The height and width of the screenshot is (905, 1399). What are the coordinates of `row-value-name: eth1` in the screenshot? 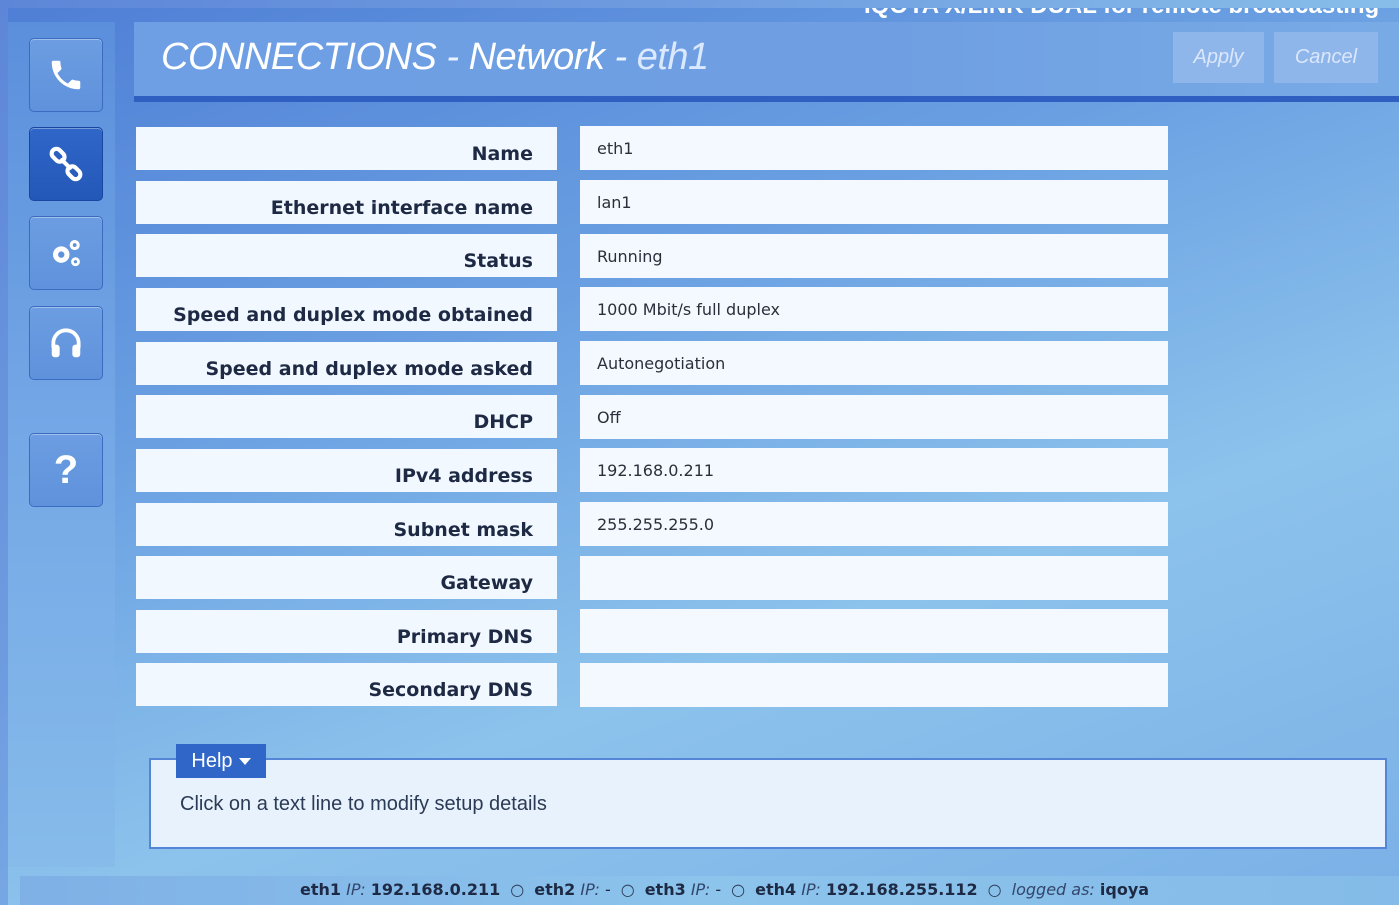 It's located at (874, 148).